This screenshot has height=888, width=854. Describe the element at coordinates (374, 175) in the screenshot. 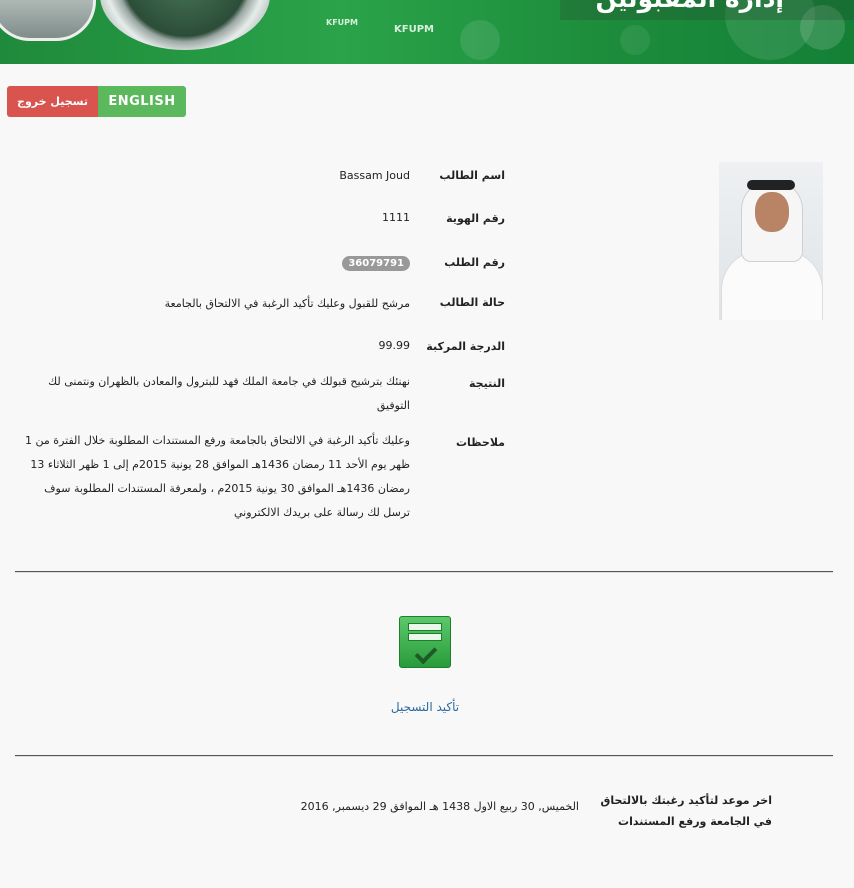

I see `student-name-value: Bassam Joud` at that location.